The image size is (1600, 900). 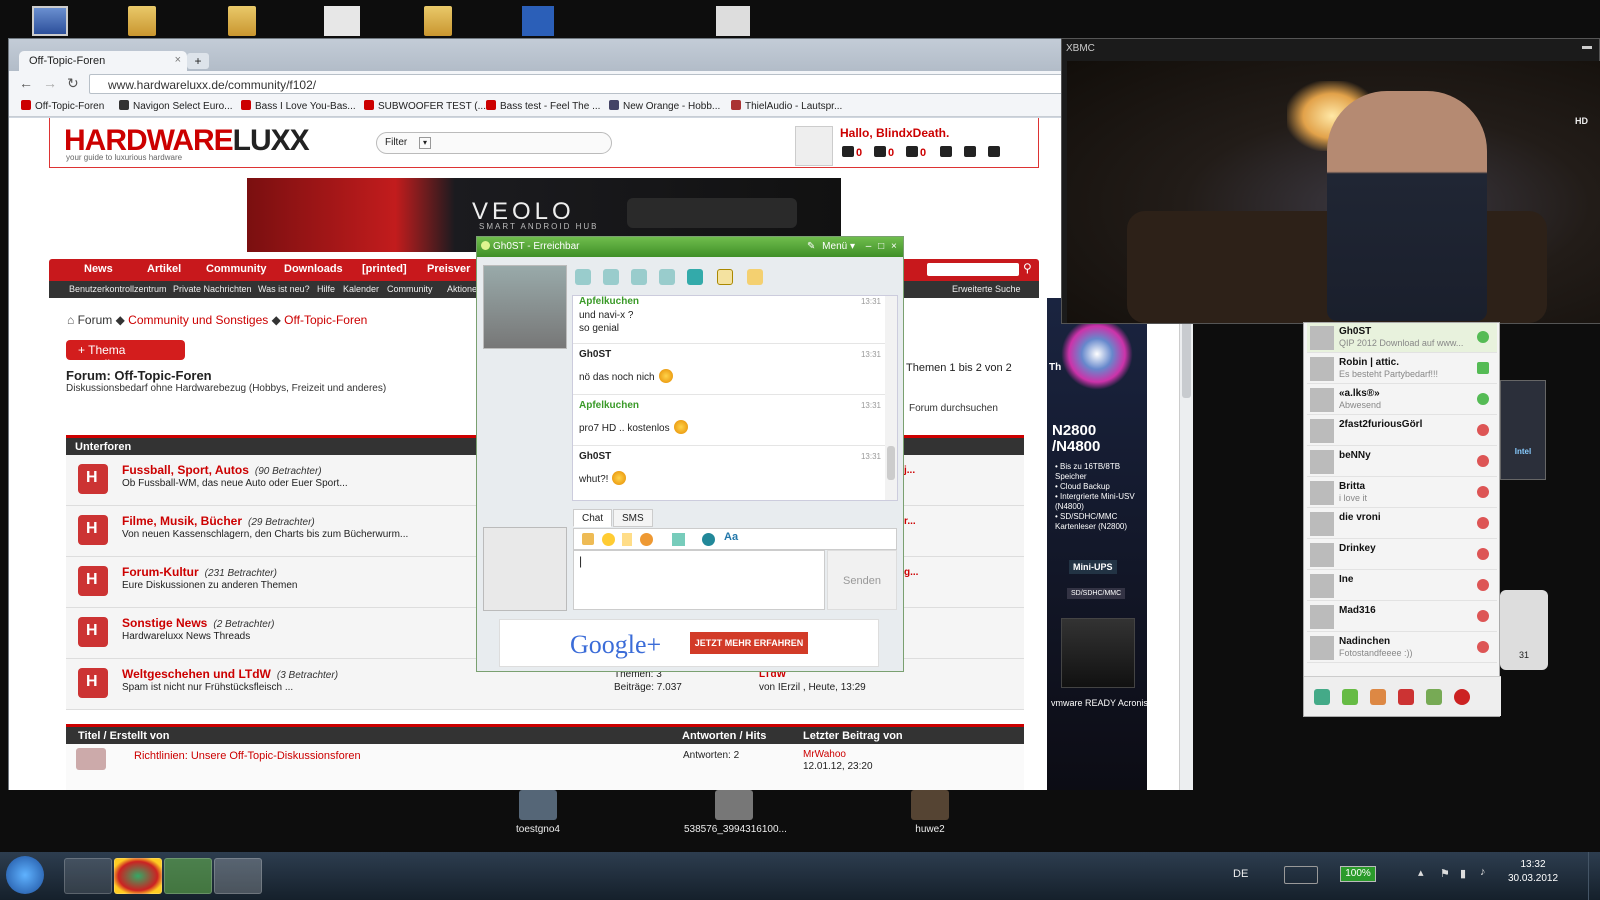 What do you see at coordinates (188, 876) in the screenshot?
I see `qip-icon` at bounding box center [188, 876].